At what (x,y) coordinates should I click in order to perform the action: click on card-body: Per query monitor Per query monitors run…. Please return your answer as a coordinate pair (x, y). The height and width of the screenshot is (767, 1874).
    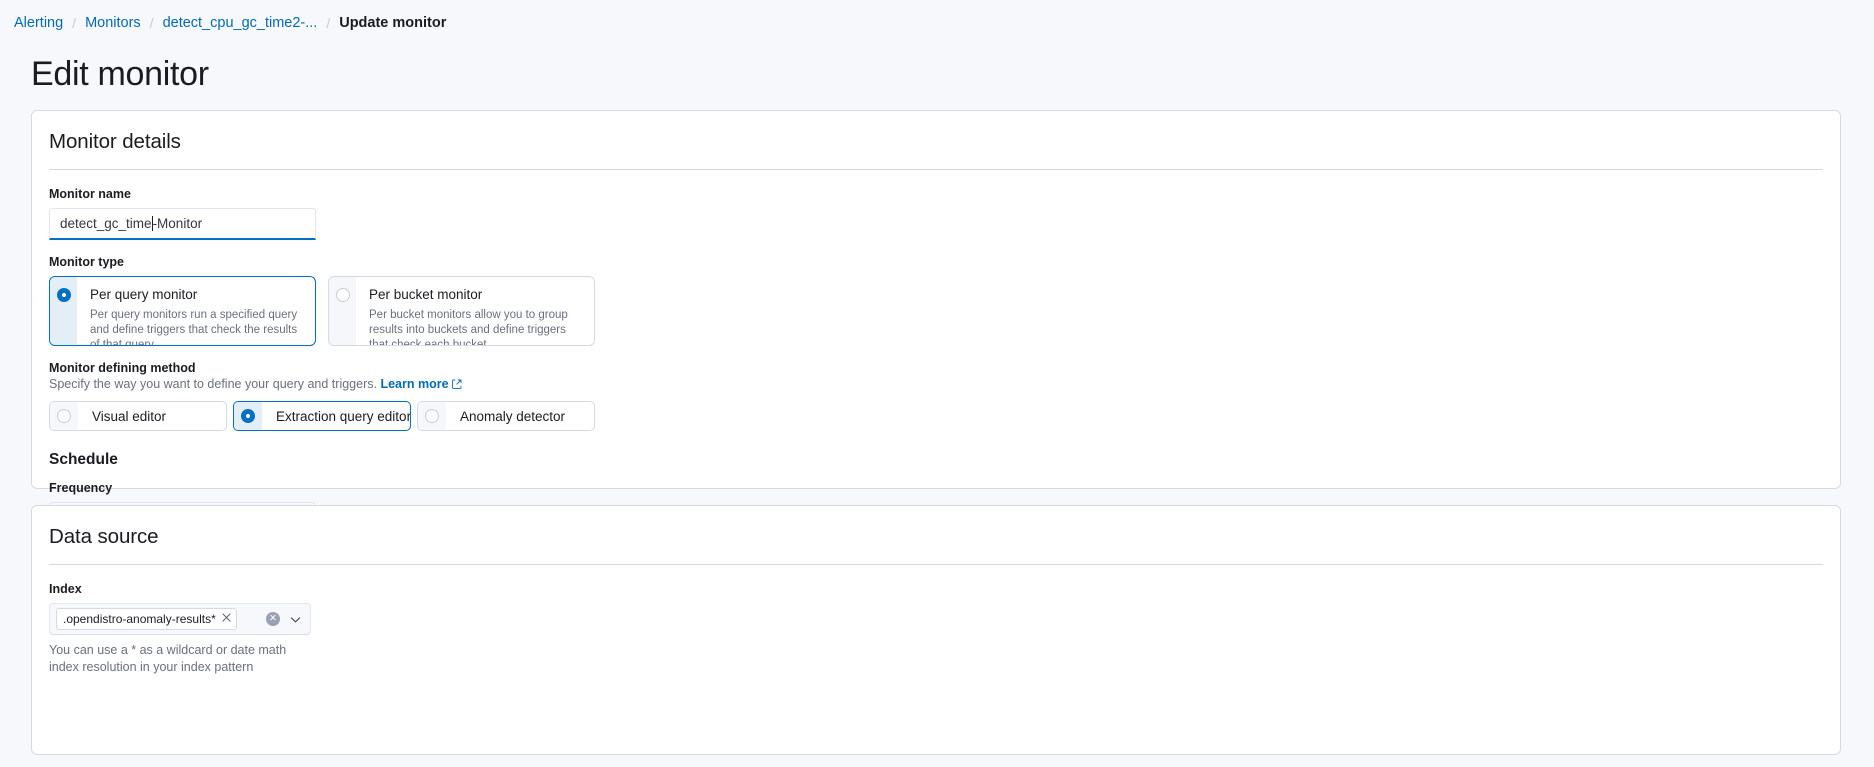
    Looking at the image, I should click on (196, 311).